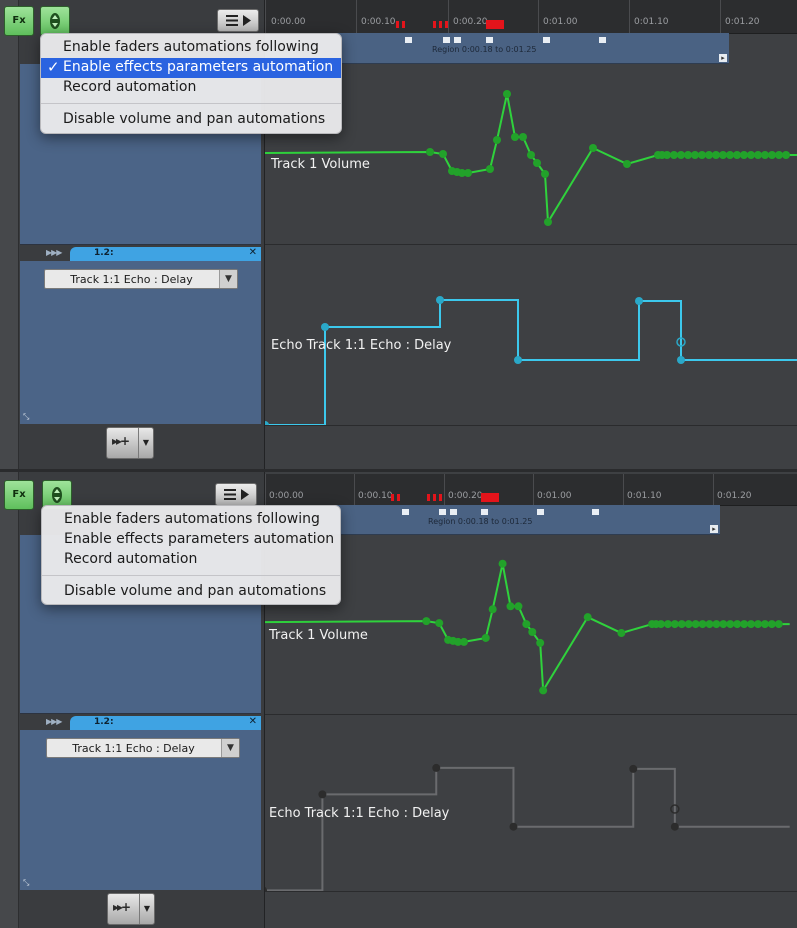 The height and width of the screenshot is (928, 797). Describe the element at coordinates (191, 540) in the screenshot. I see `menu-item-effects-automation: Enable effects parameters automation` at that location.